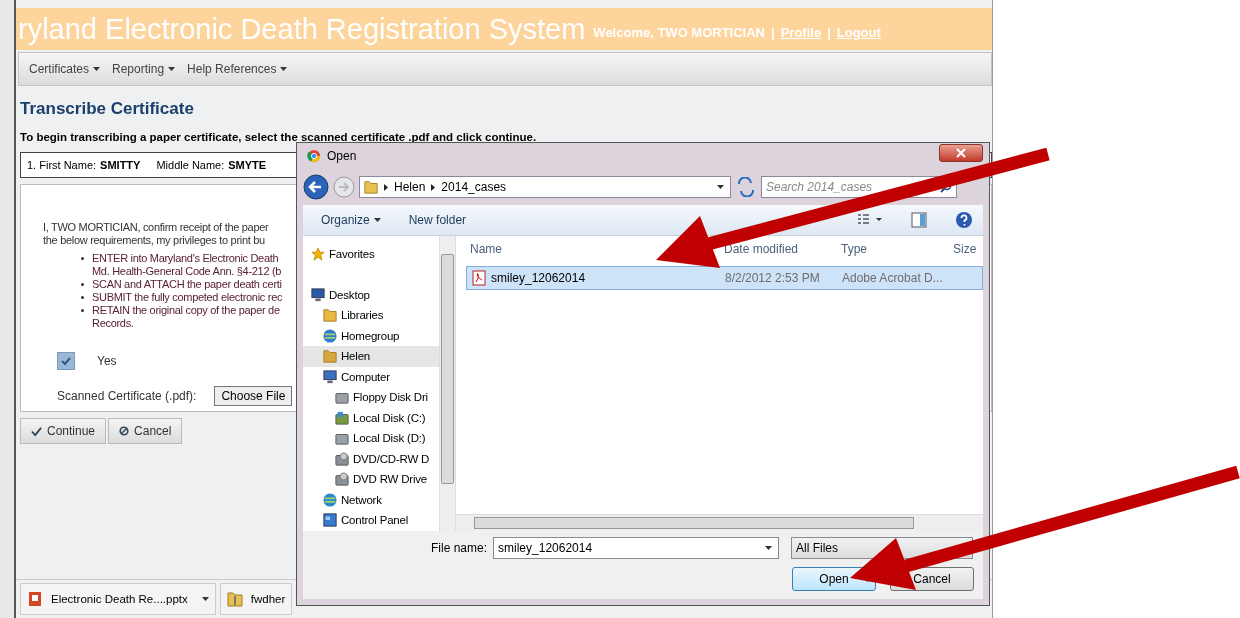  I want to click on field-label: Scanned Certificate (.pdf):, so click(127, 396).